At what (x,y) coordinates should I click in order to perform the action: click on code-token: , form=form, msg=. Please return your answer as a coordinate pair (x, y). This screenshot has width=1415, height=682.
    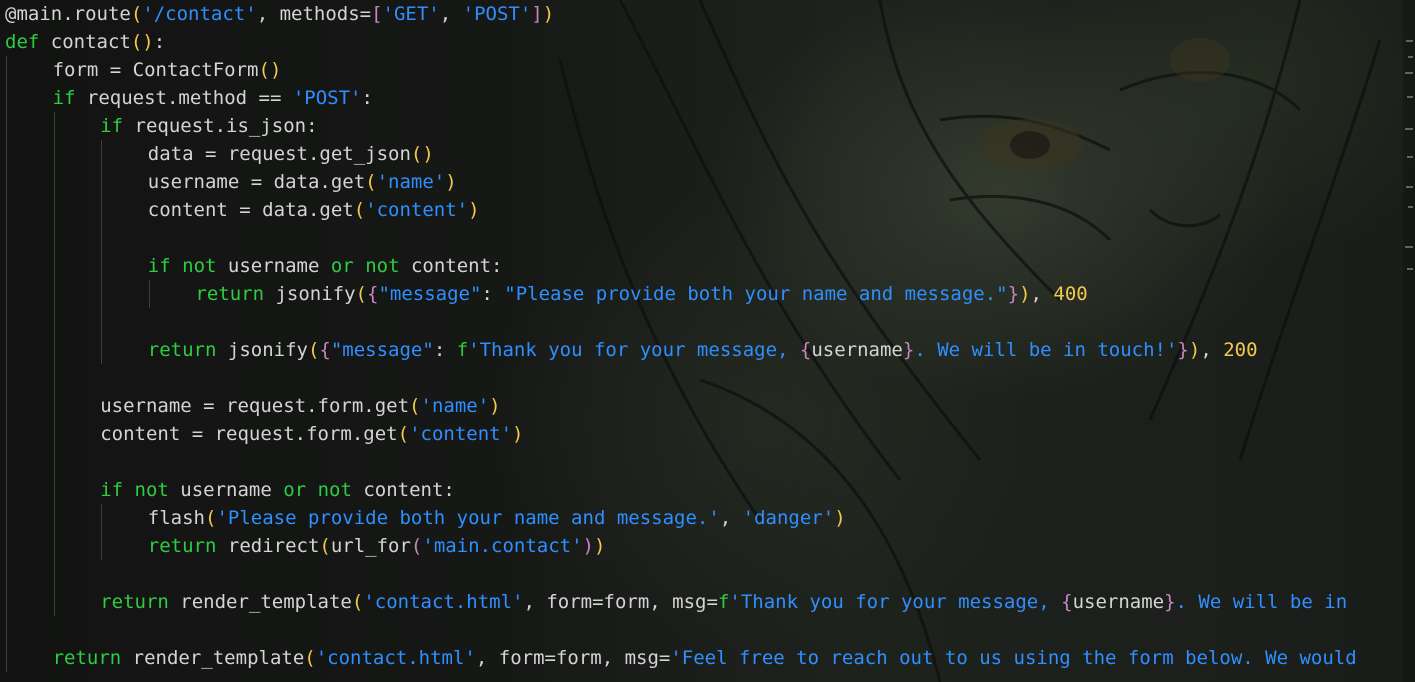
    Looking at the image, I should click on (573, 658).